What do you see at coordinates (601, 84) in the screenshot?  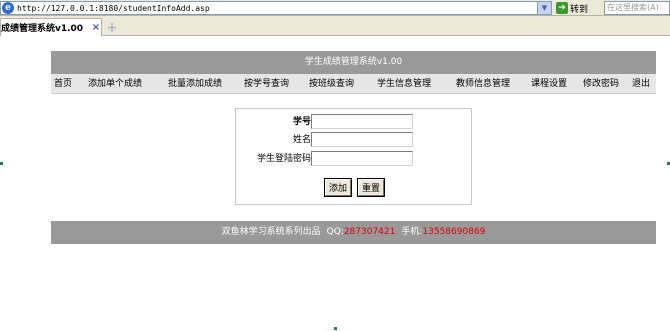 I see `nav-item-change-password: 修改密码` at bounding box center [601, 84].